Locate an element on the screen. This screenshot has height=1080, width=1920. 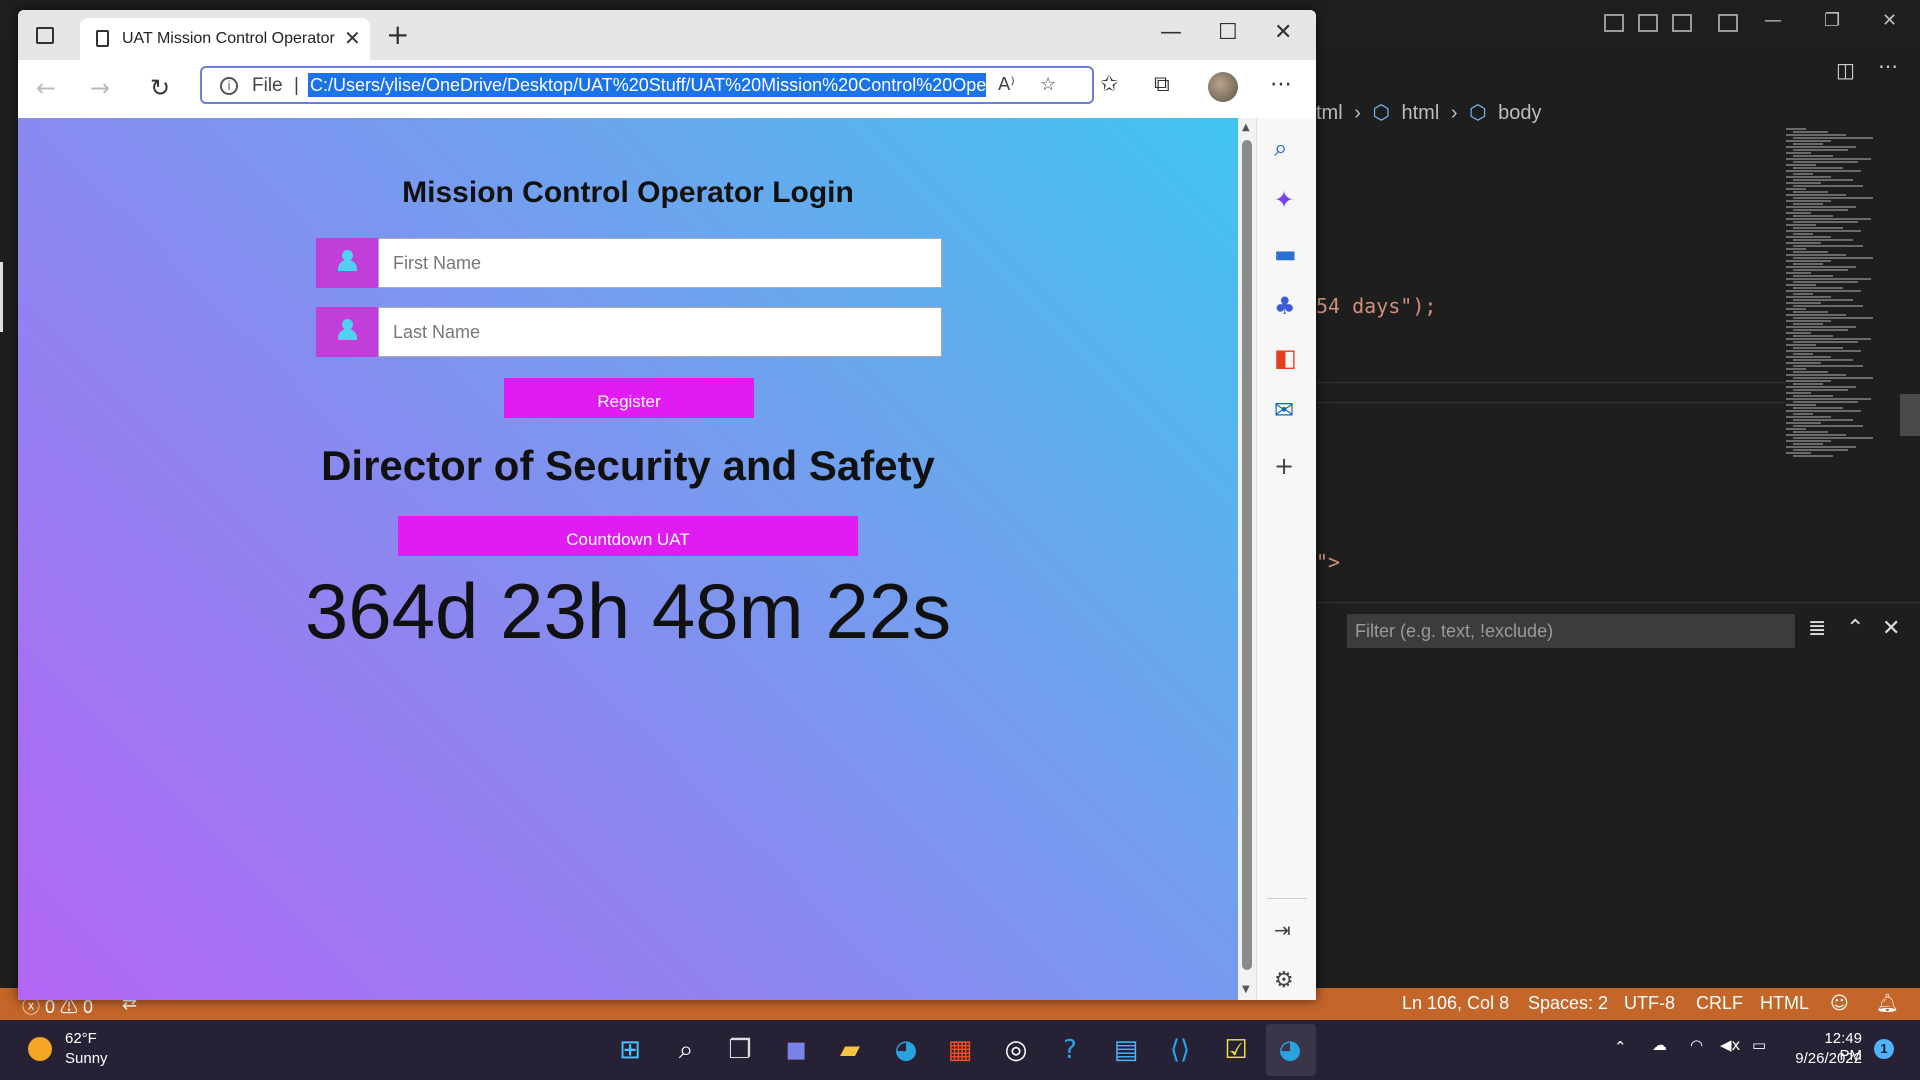
store-icon: ▦ is located at coordinates (960, 1050).